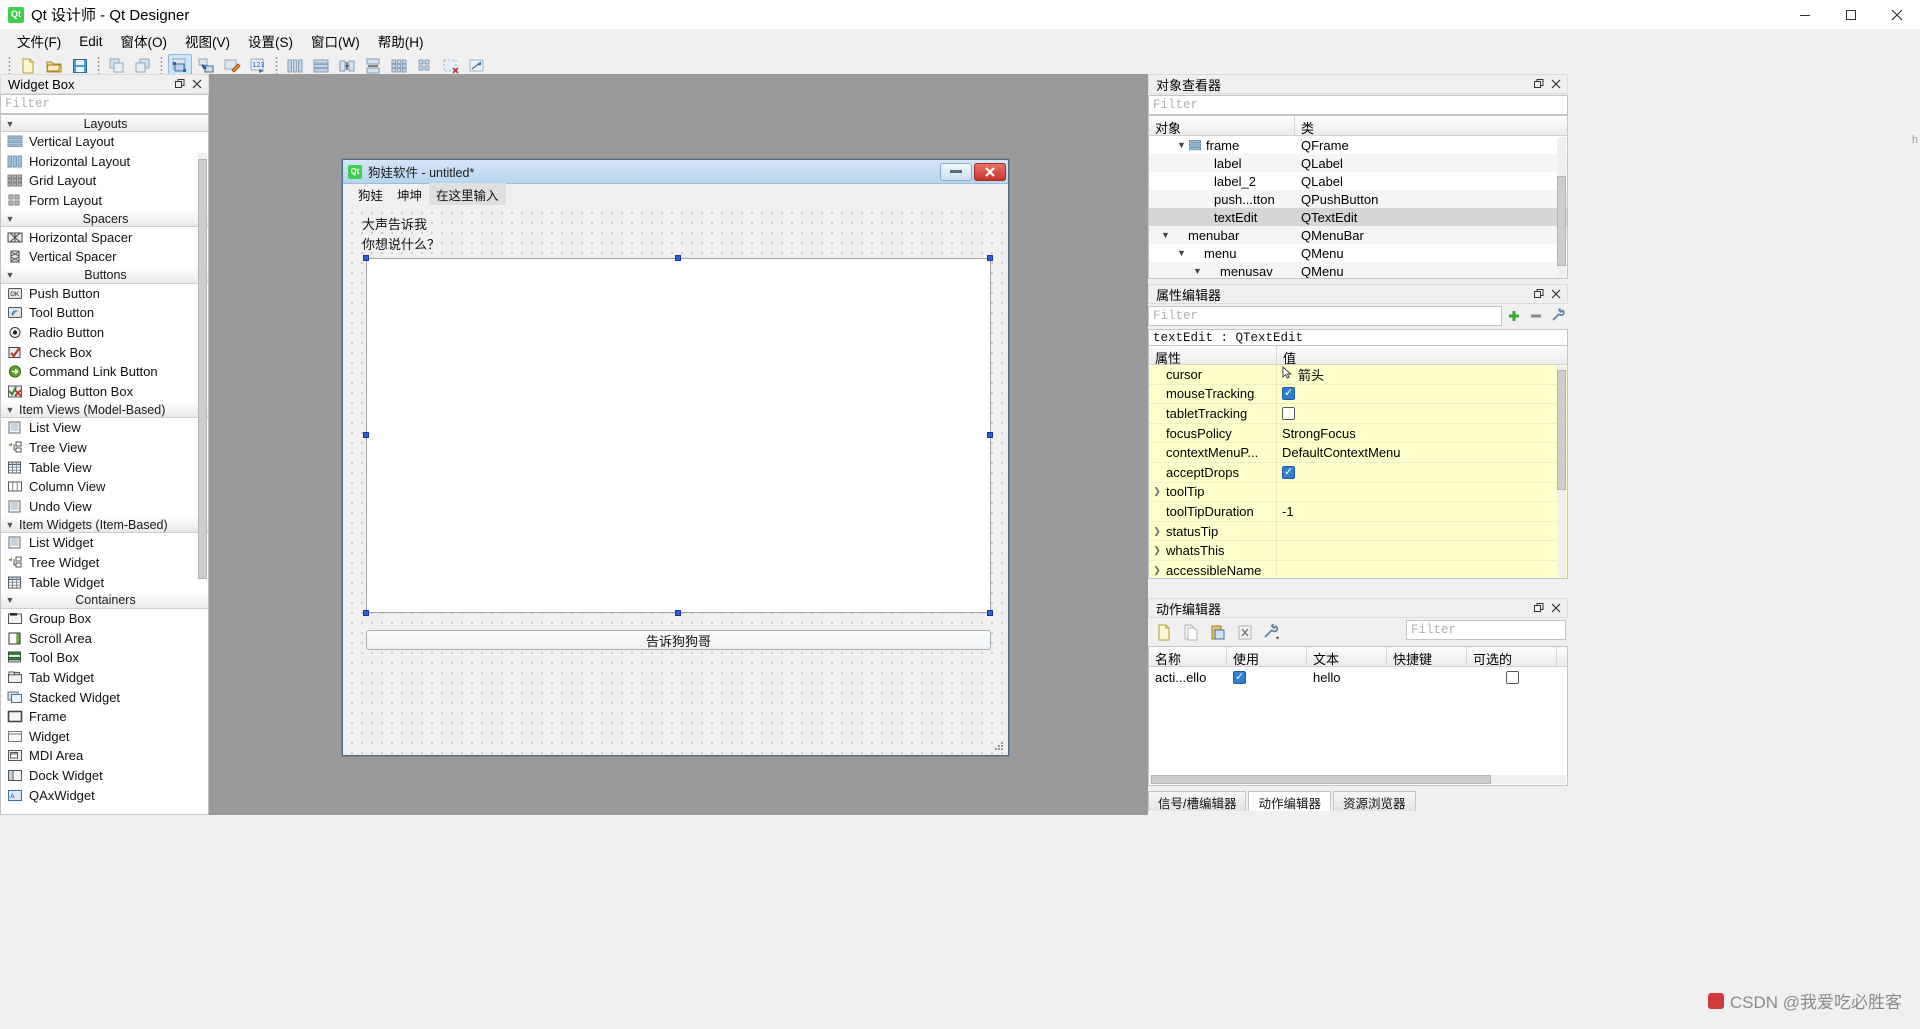 The height and width of the screenshot is (1029, 1920). What do you see at coordinates (990, 435) in the screenshot?
I see `selection-handle-mr` at bounding box center [990, 435].